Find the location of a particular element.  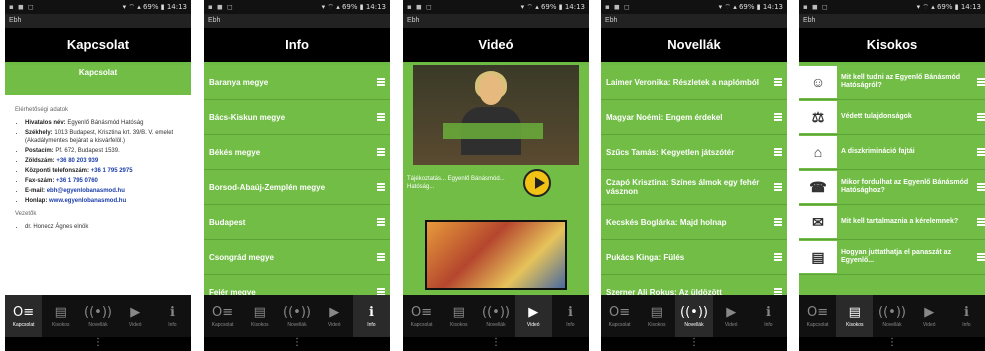

video-thumbnail is located at coordinates (496, 115).